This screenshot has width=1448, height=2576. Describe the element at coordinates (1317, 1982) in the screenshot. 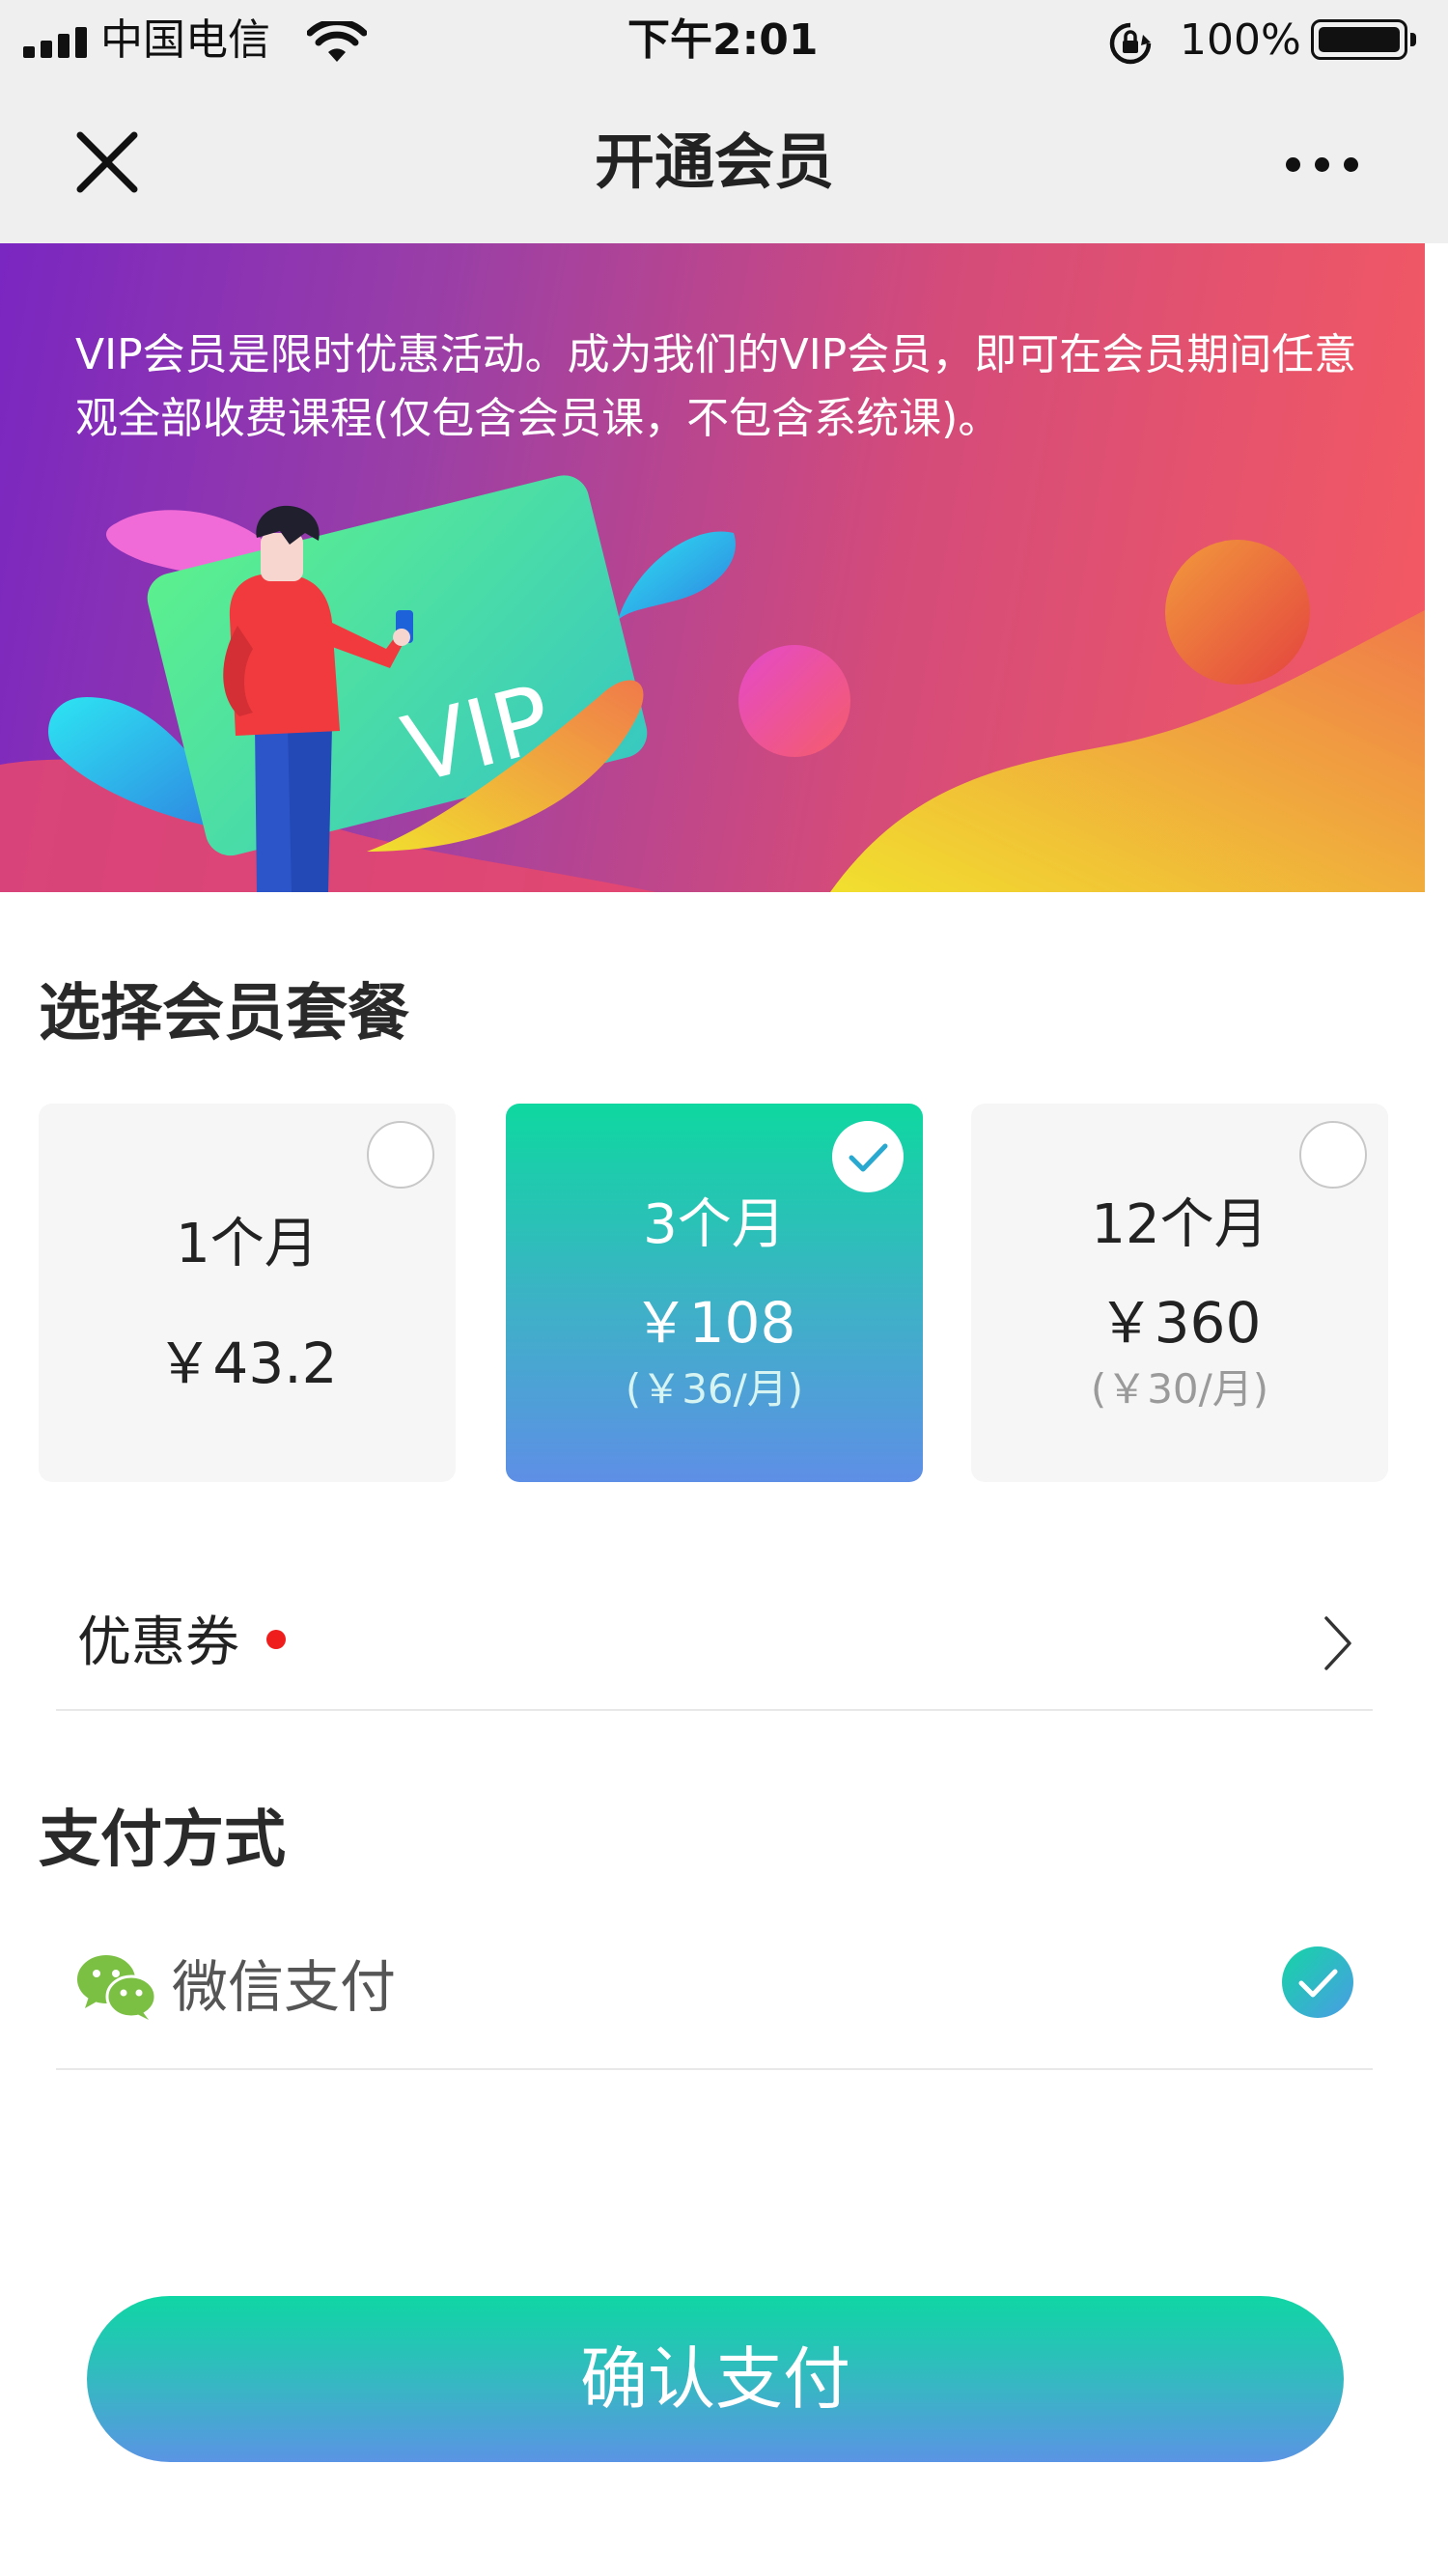

I see `payment-selected-check-icon` at that location.